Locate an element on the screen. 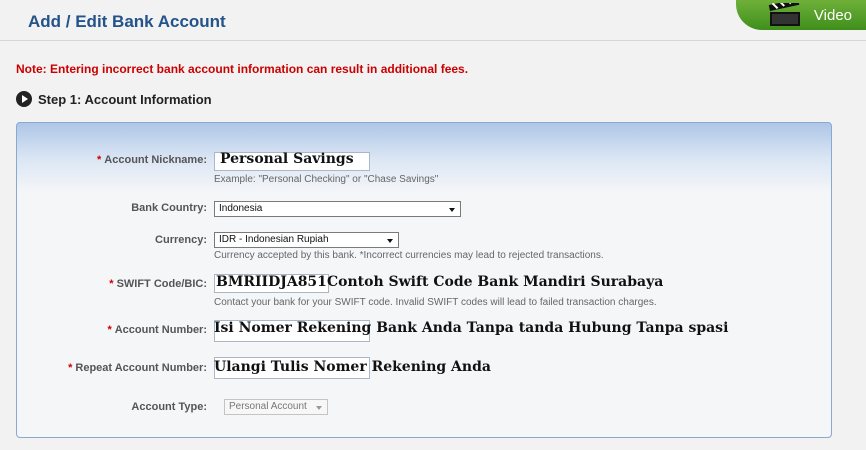 This screenshot has width=866, height=450. repeat-account-number-label-text: Repeat Account Number: is located at coordinates (141, 368).